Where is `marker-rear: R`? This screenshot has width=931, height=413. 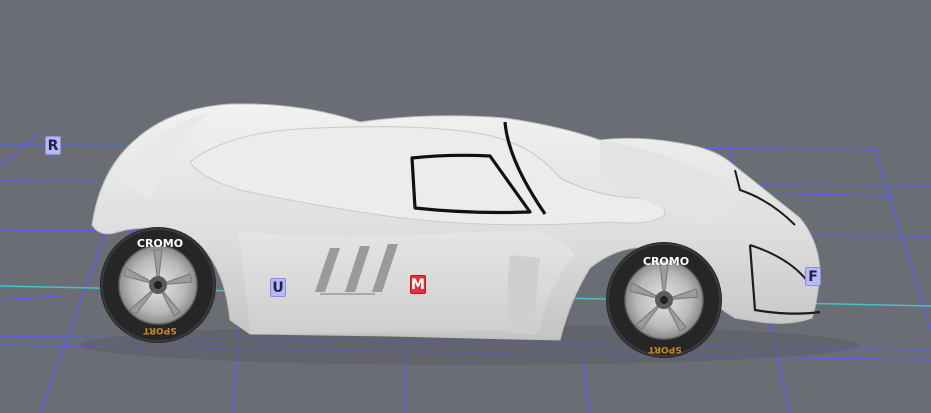
marker-rear: R is located at coordinates (53, 145).